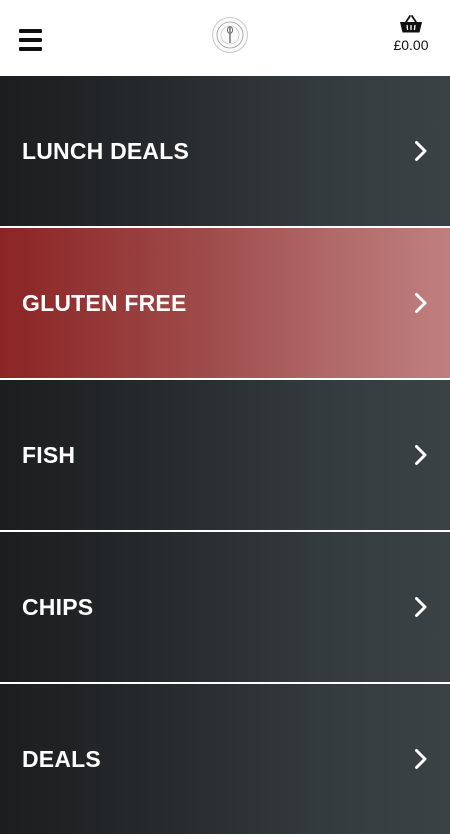 The width and height of the screenshot is (450, 834). I want to click on basket-icon, so click(411, 24).